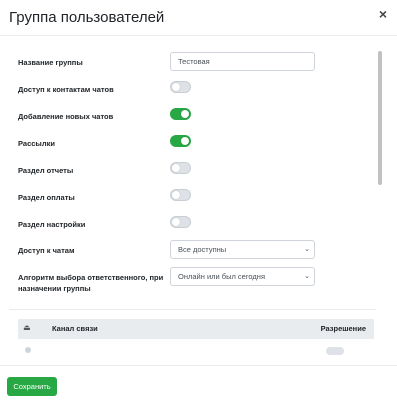 This screenshot has width=397, height=400. I want to click on toggle-label: Добавление новых чатов, so click(66, 116).